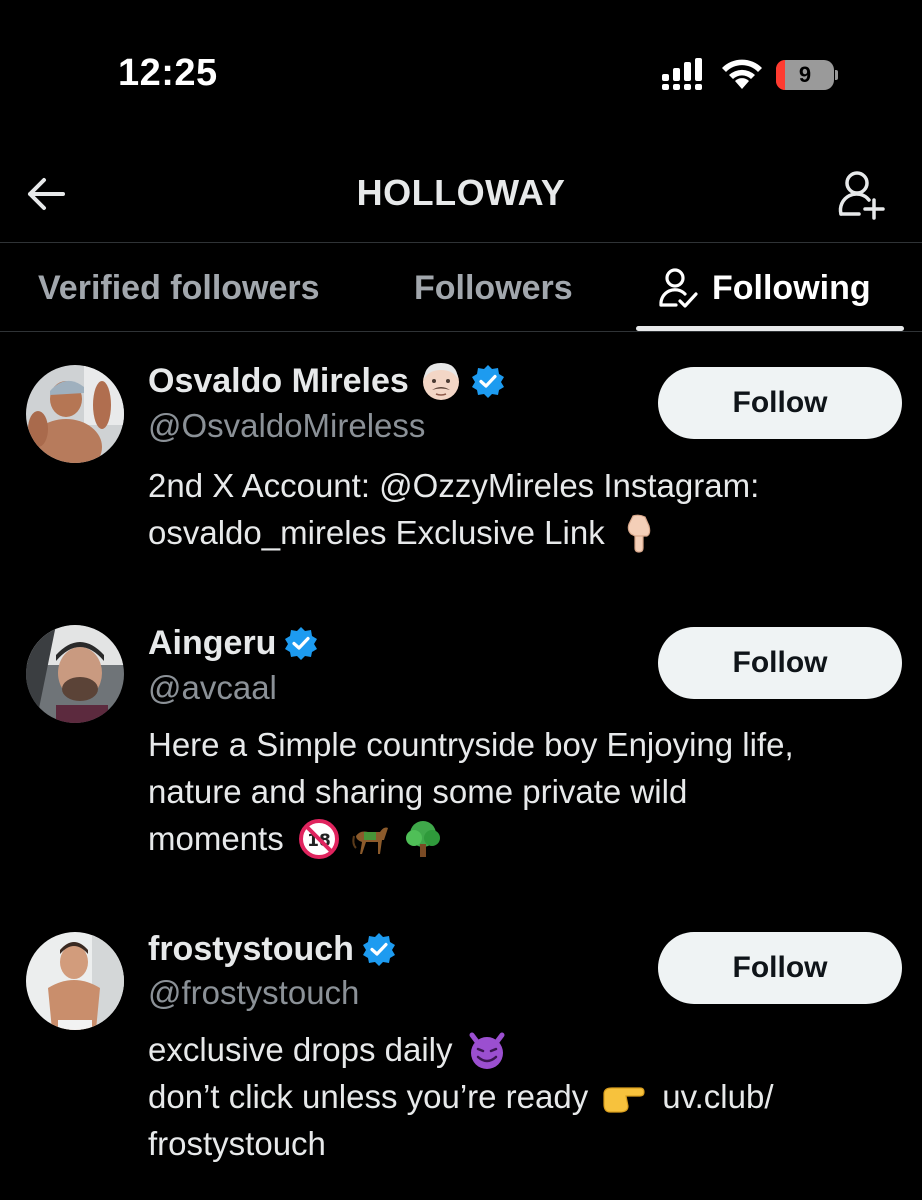 The height and width of the screenshot is (1200, 922). I want to click on user-name: Osvaldo Mireles, so click(278, 381).